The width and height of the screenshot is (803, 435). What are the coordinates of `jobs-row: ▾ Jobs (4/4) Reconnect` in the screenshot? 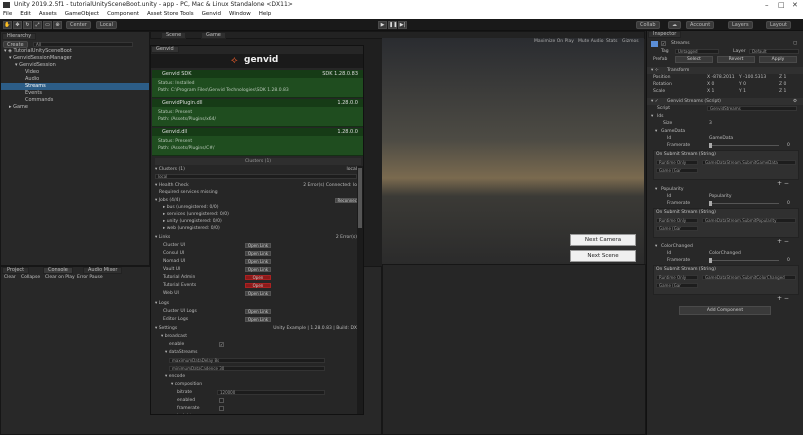 It's located at (258, 200).